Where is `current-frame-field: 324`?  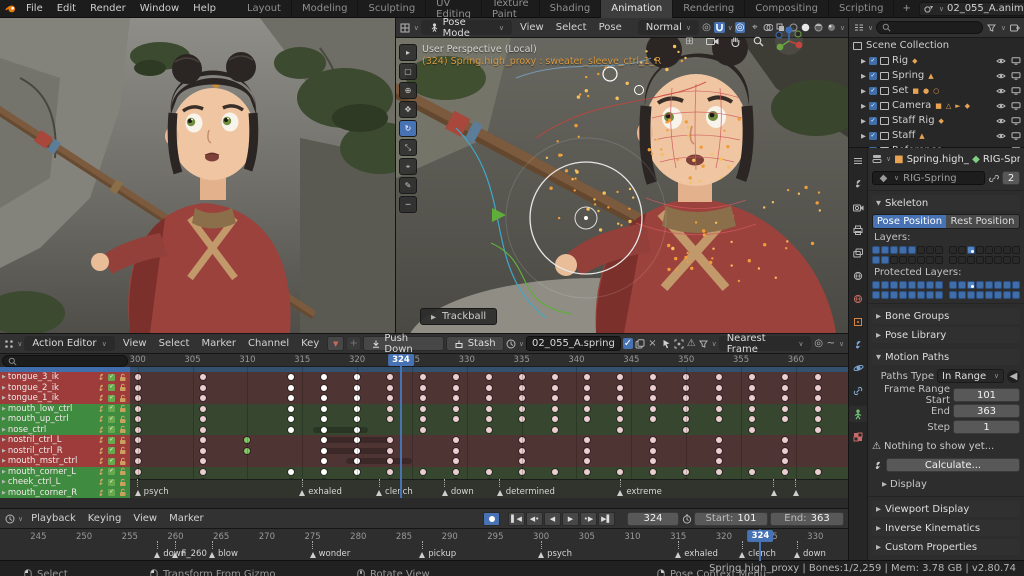
current-frame-field: 324 is located at coordinates (653, 518).